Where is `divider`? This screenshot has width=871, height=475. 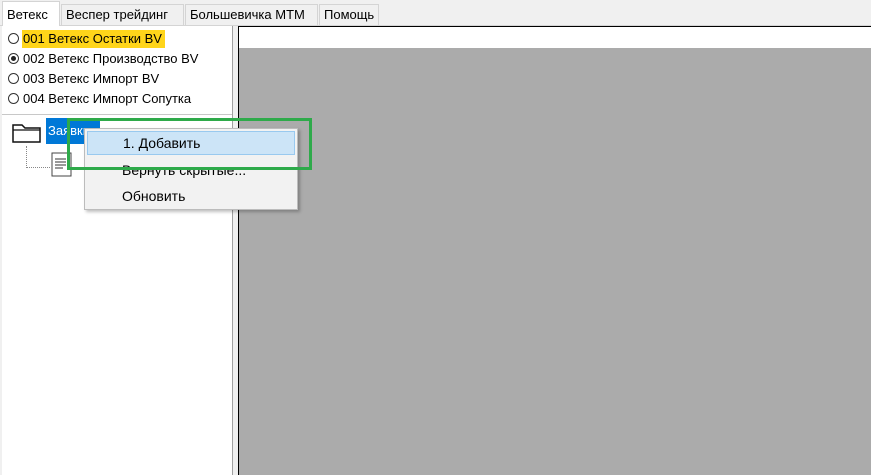
divider is located at coordinates (117, 114).